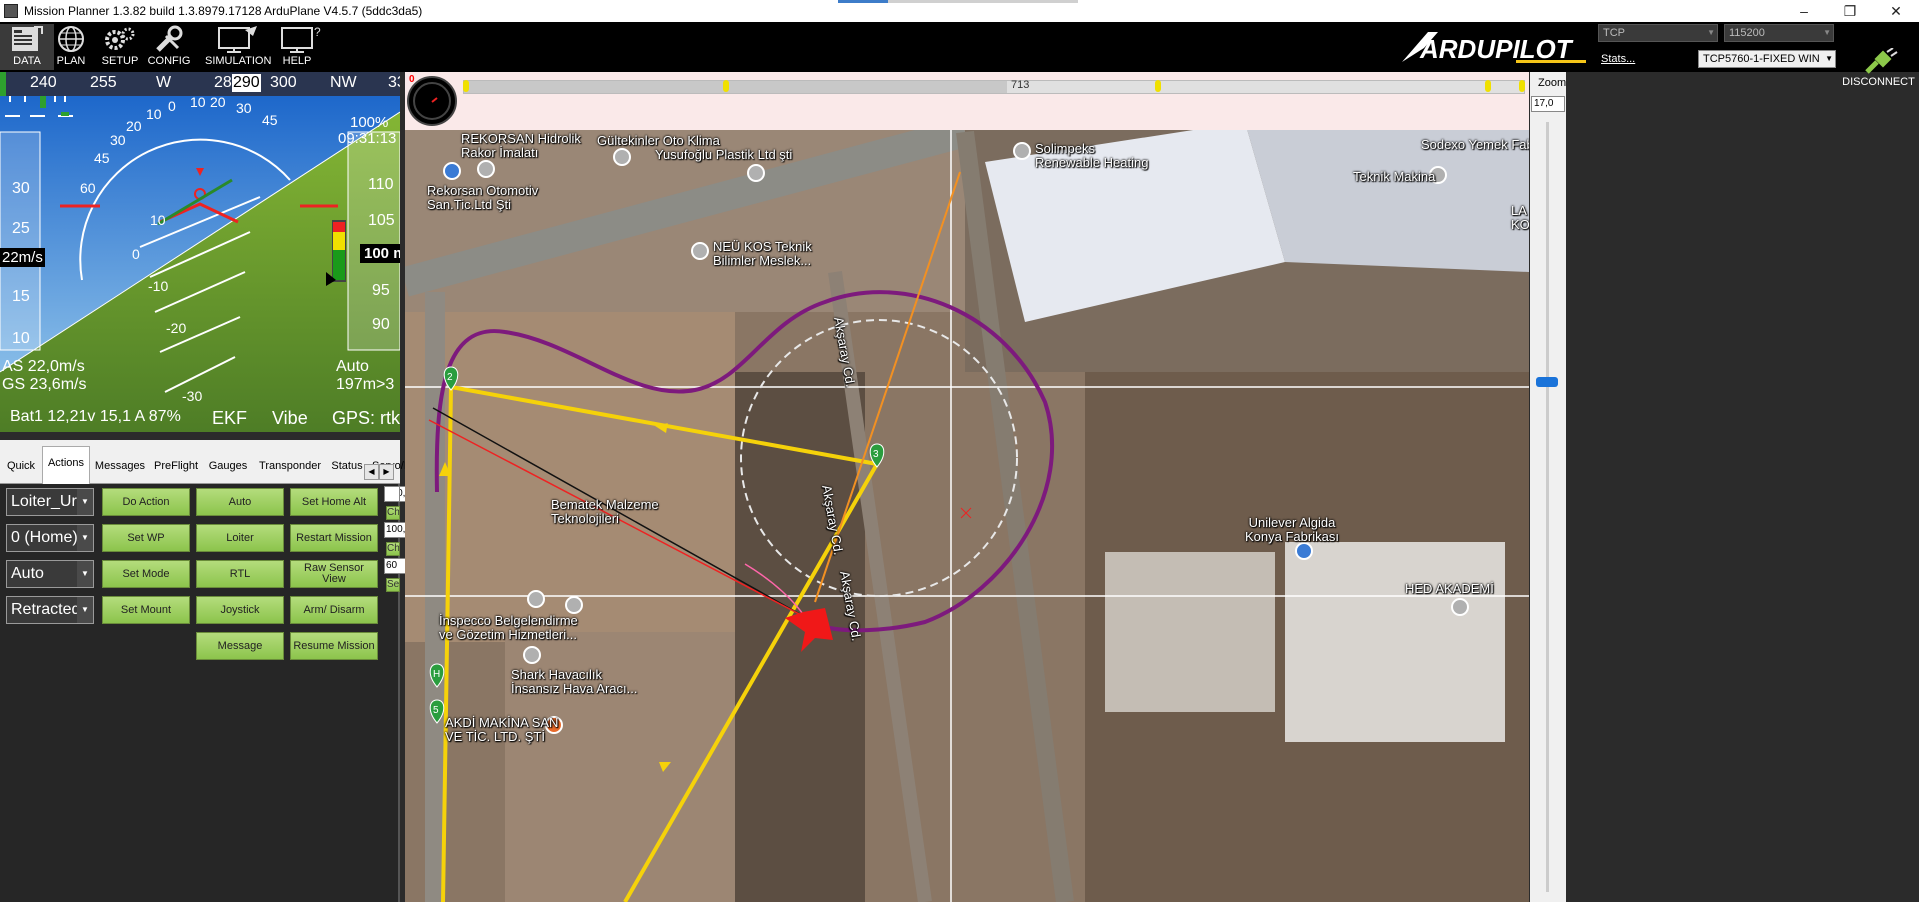 The height and width of the screenshot is (902, 1919). Describe the element at coordinates (347, 467) in the screenshot. I see `tab-status: Status` at that location.